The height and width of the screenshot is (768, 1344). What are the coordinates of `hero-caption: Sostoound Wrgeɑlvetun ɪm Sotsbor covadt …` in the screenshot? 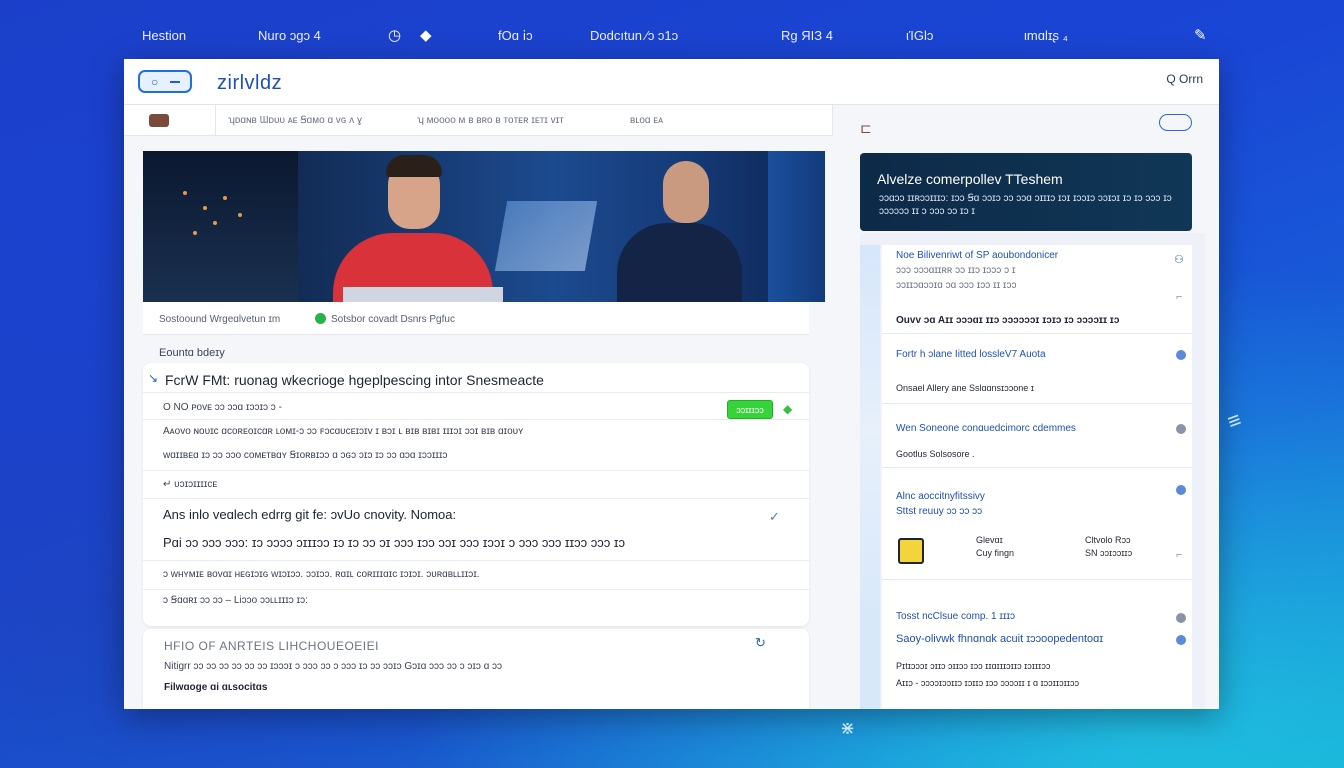 It's located at (476, 318).